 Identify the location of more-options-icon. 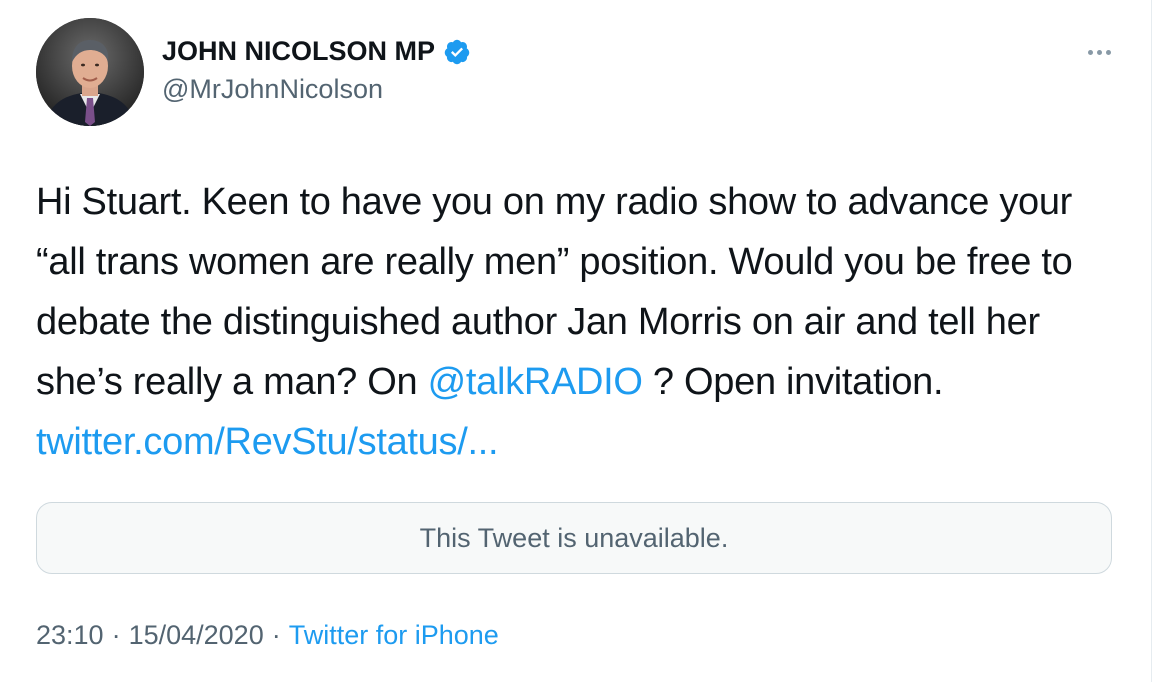
(1090, 52).